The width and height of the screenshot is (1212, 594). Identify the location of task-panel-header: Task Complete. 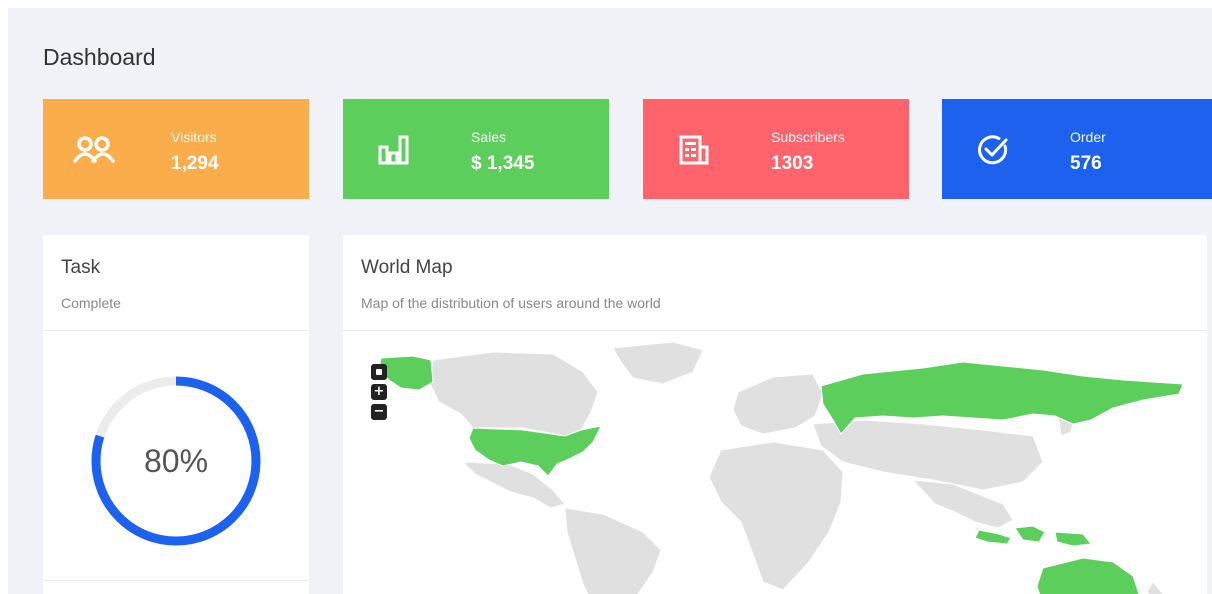
(176, 283).